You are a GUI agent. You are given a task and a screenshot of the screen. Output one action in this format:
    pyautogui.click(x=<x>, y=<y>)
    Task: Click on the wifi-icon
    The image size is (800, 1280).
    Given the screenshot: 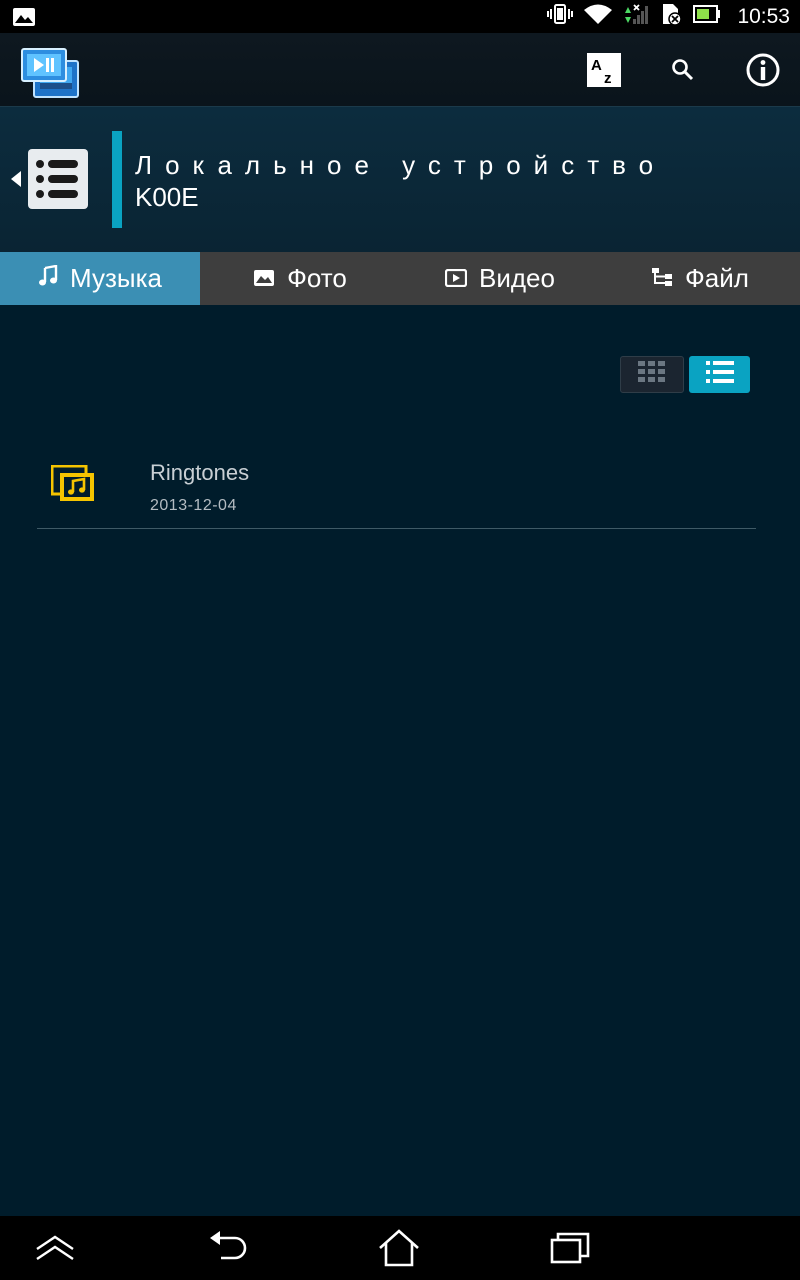 What is the action you would take?
    pyautogui.click(x=598, y=16)
    